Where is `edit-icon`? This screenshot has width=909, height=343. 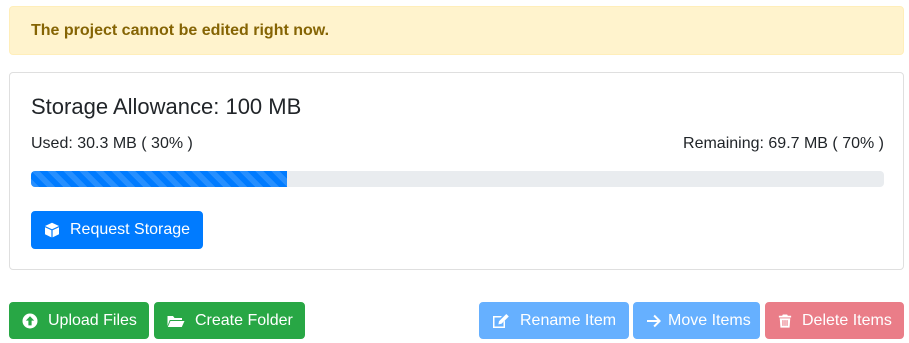 edit-icon is located at coordinates (501, 320).